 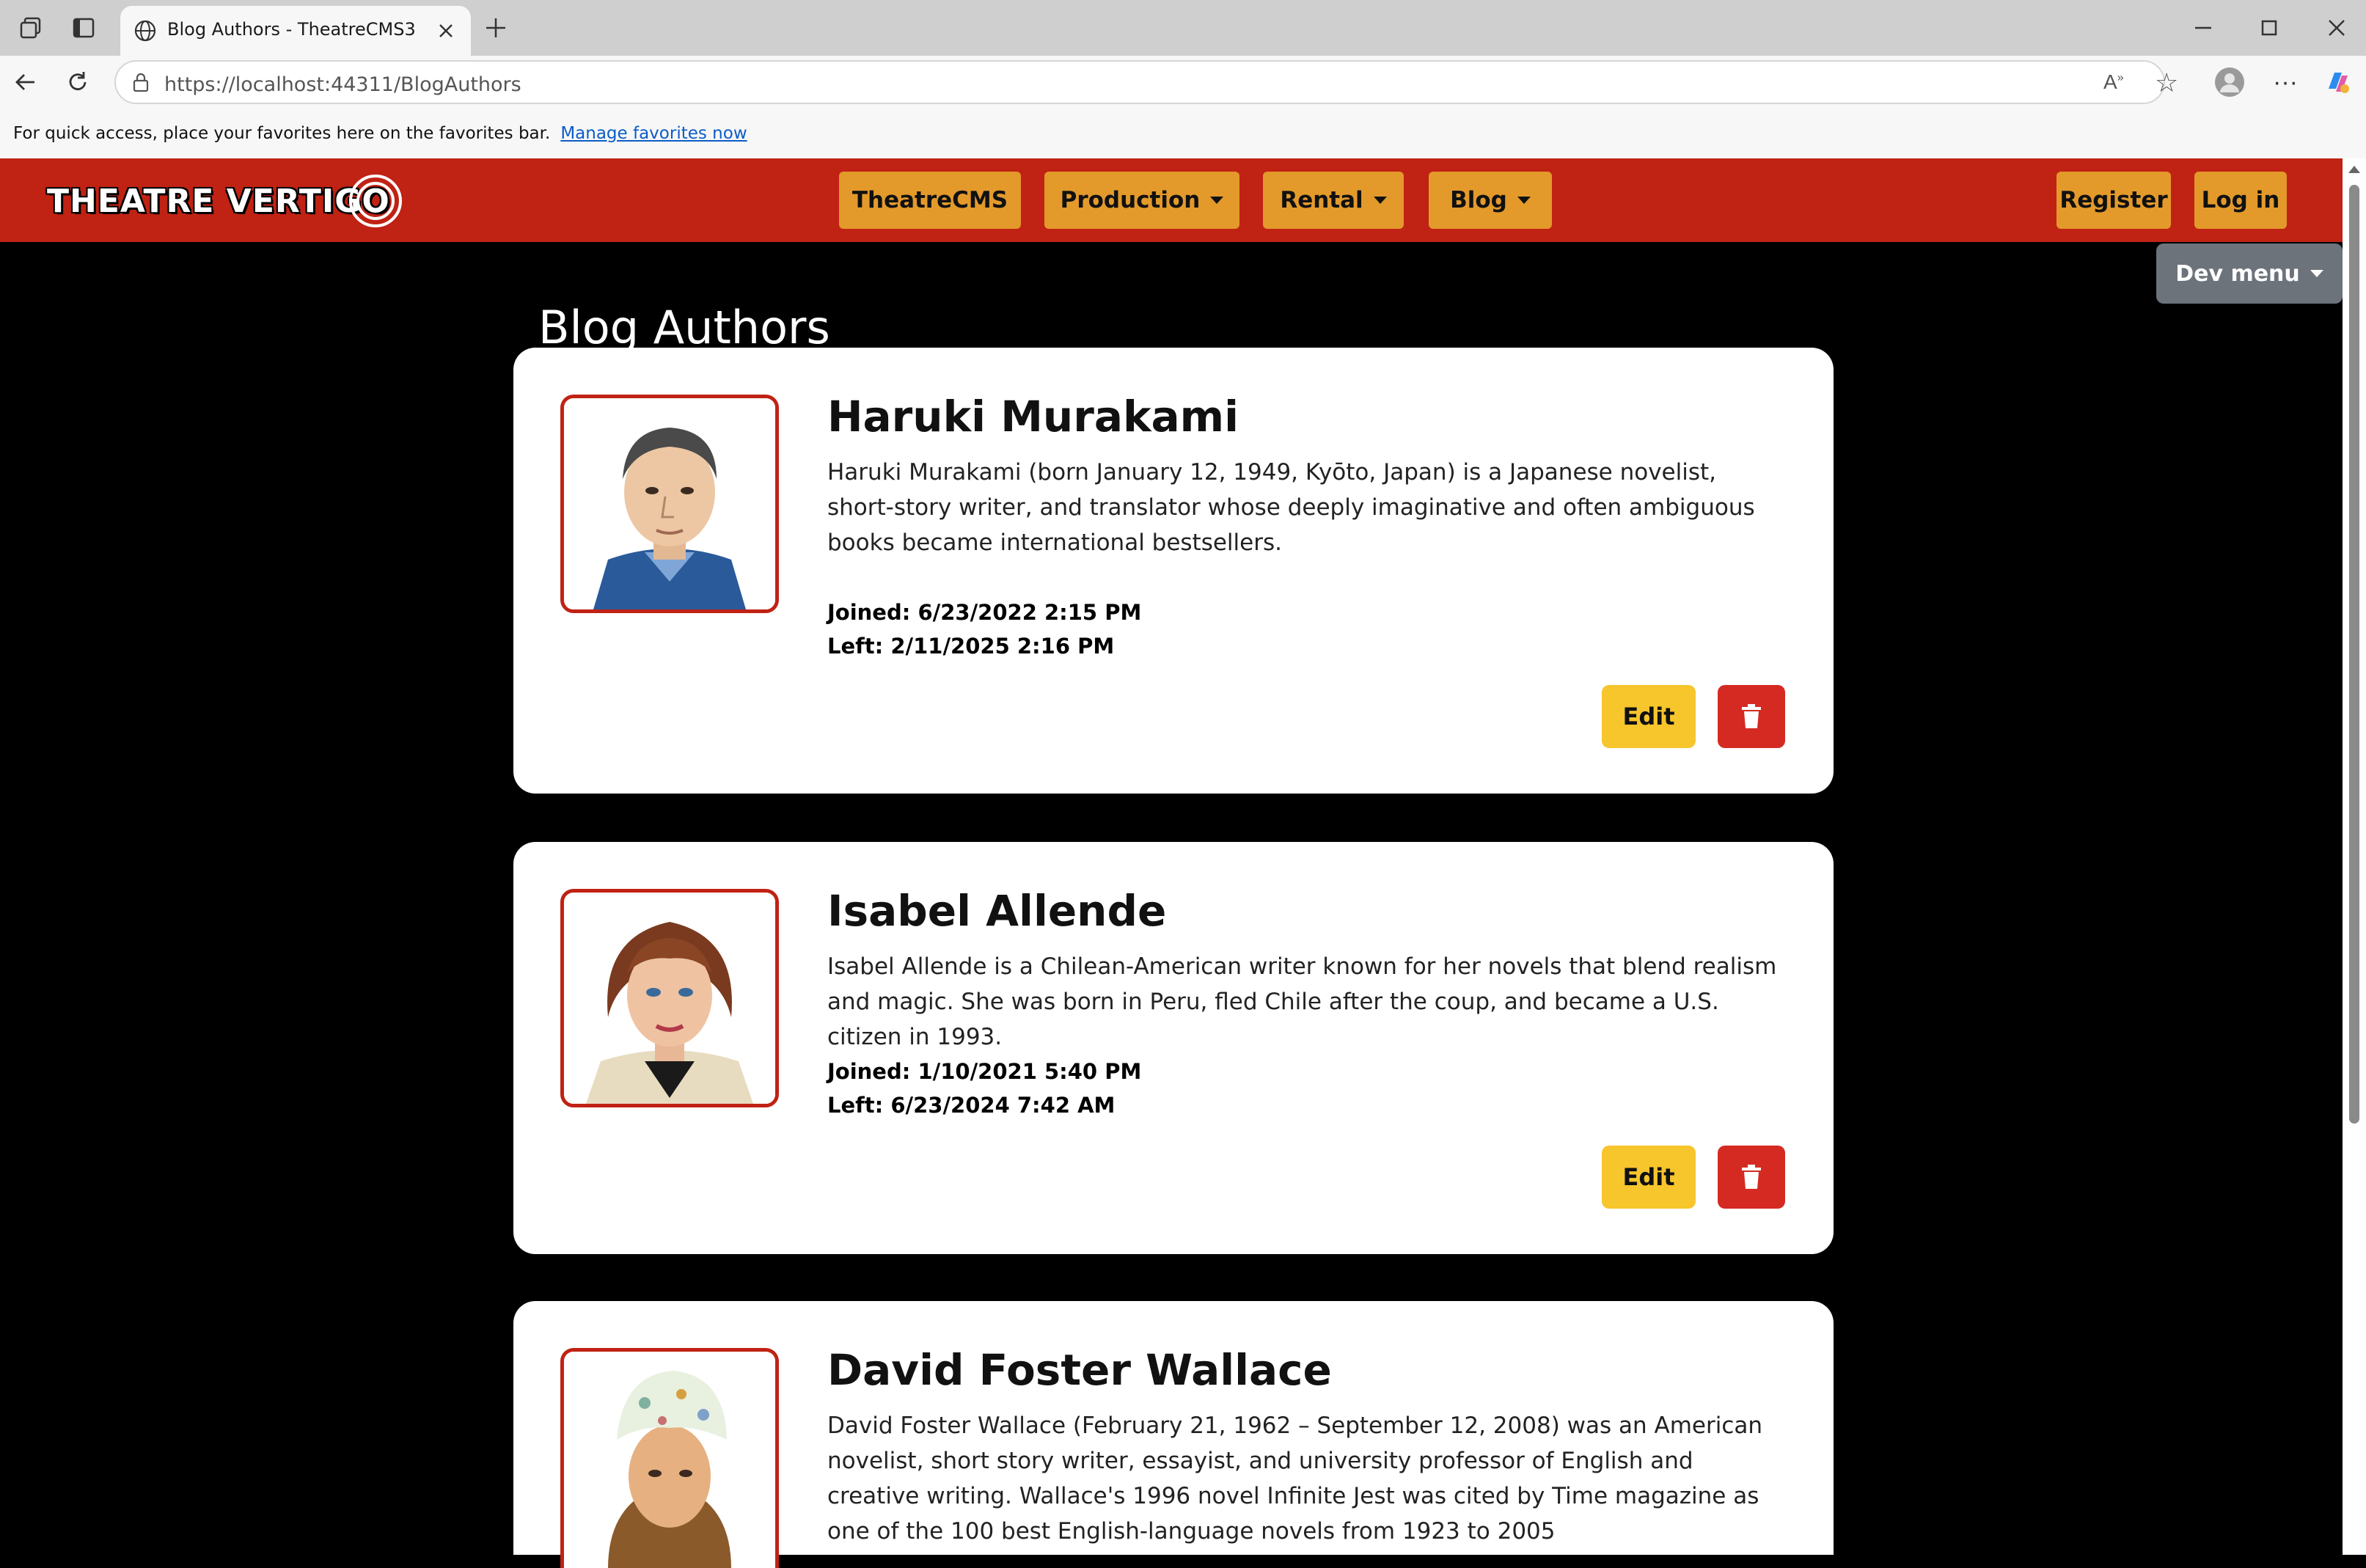 I want to click on tab-blog-authors: Blog Authors - TheatreCMS3, so click(x=295, y=31).